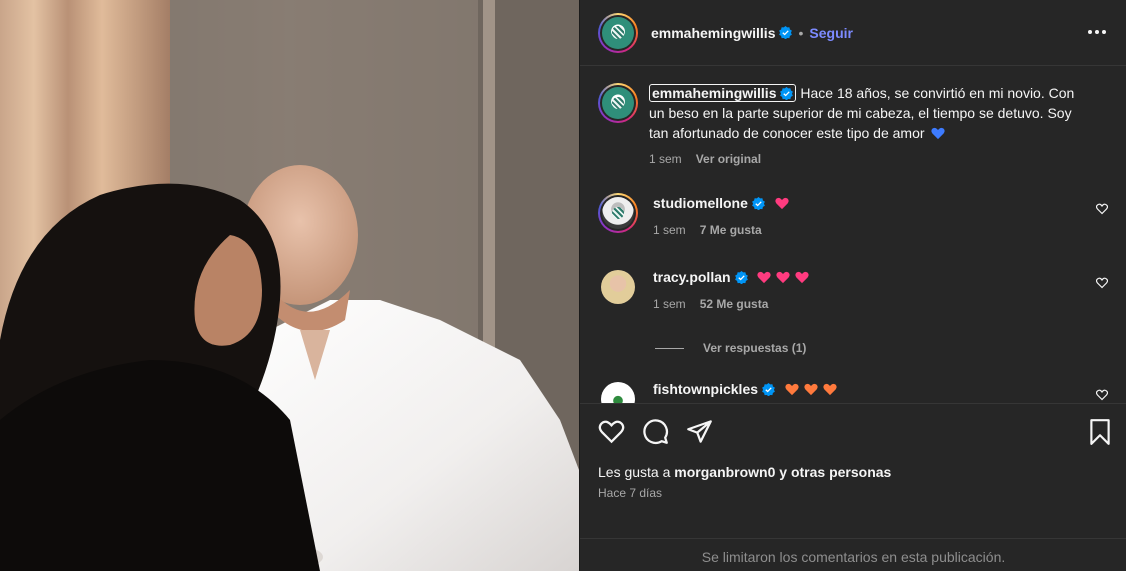 This screenshot has height=571, width=1126. I want to click on view-replies-label: Ver respuestas (1), so click(755, 348).